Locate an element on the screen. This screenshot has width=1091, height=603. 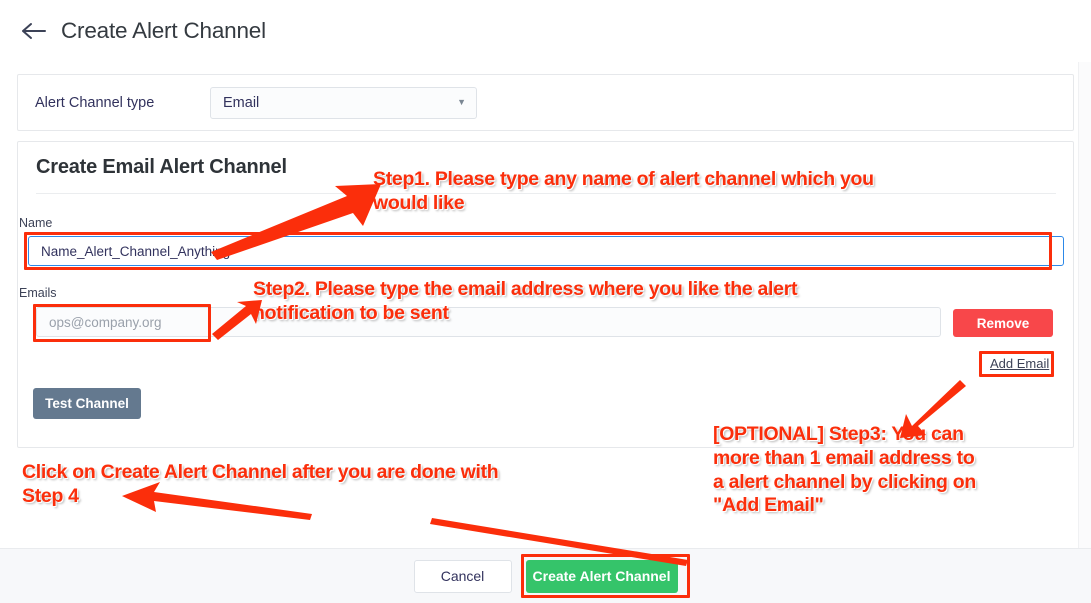
annotation-box-email-input is located at coordinates (122, 323).